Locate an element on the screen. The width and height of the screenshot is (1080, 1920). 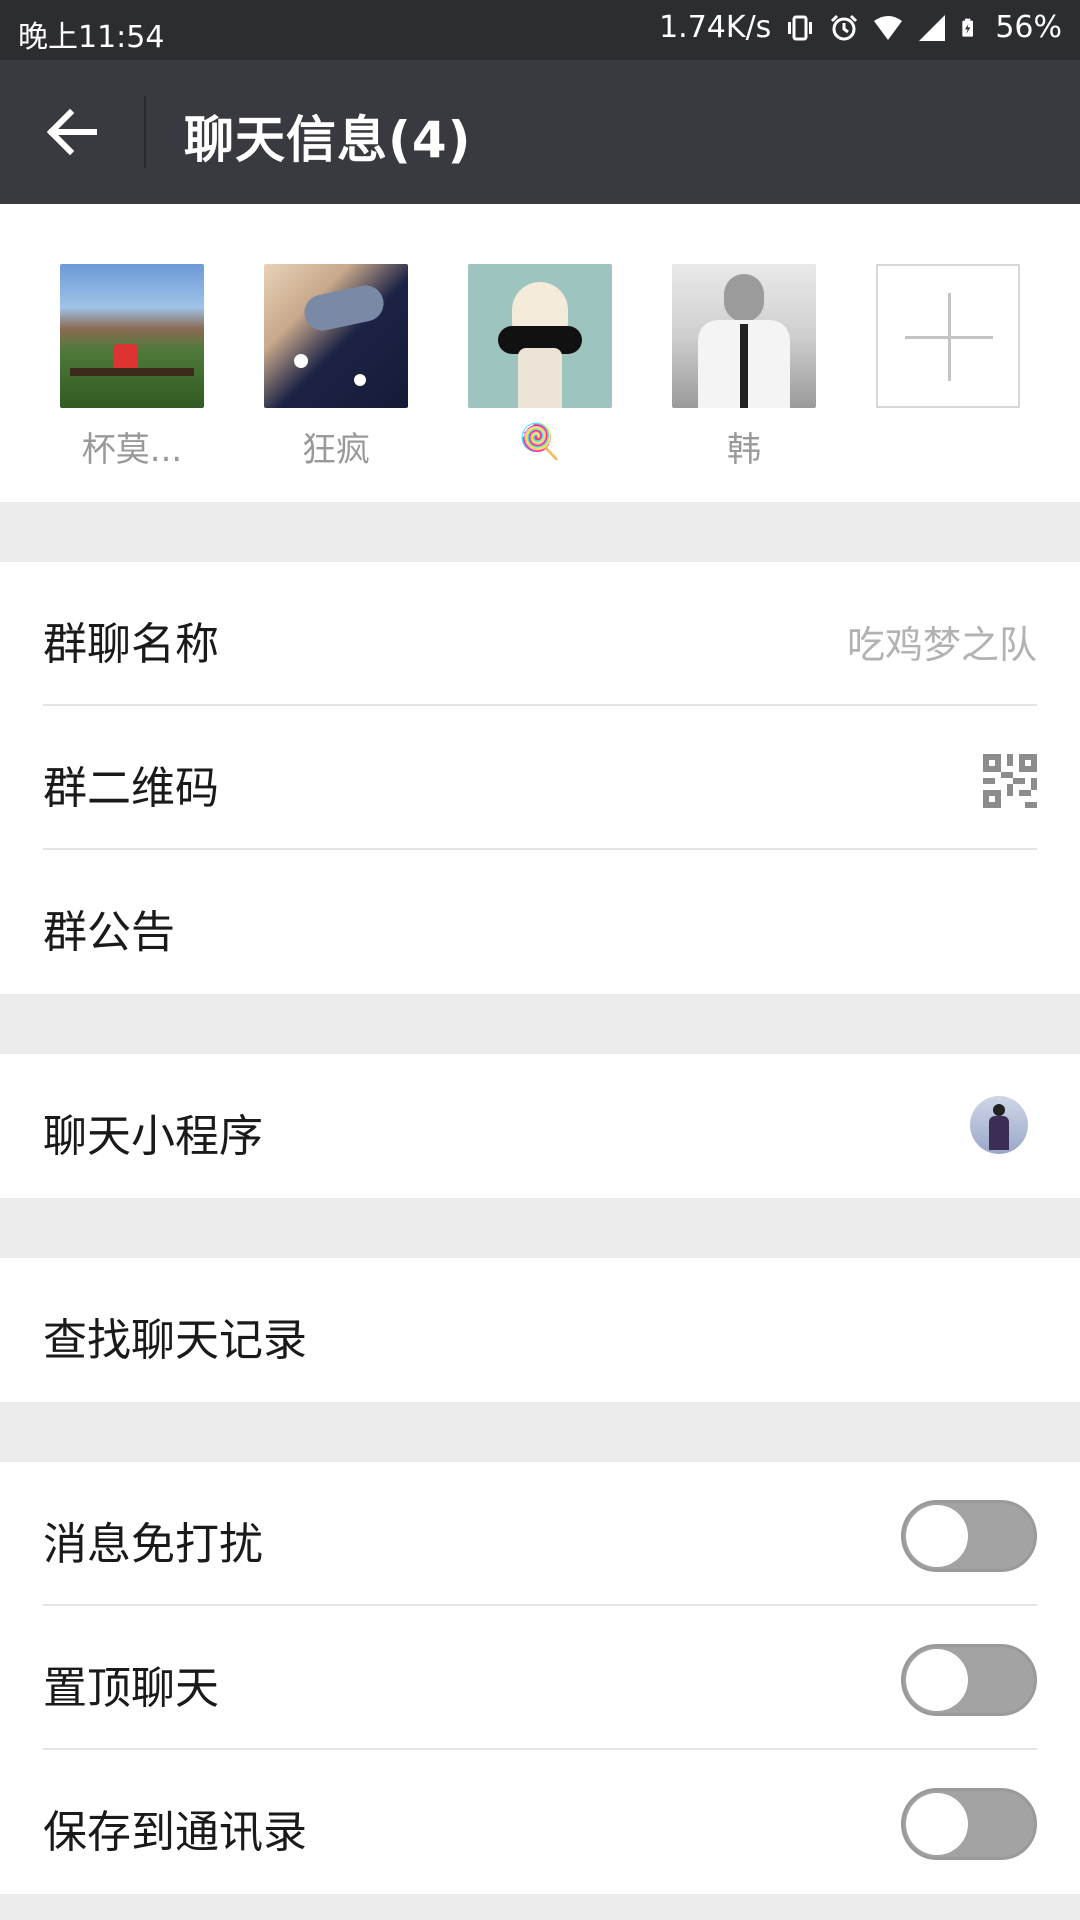
group-name-row: 群聊名称 吃鸡梦之队 is located at coordinates (540, 634).